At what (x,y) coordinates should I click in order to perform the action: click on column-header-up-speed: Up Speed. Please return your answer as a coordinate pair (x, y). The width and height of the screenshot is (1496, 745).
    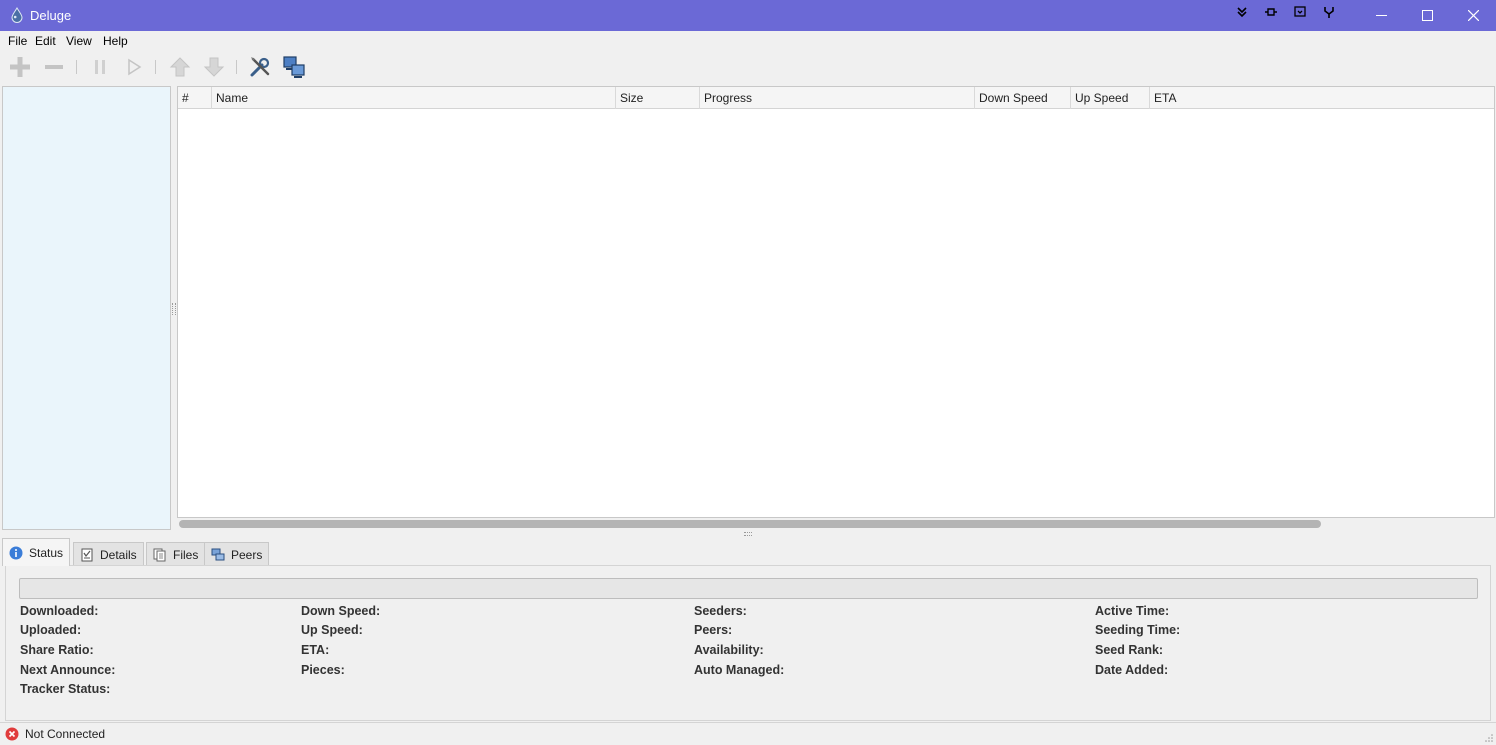
    Looking at the image, I should click on (1110, 98).